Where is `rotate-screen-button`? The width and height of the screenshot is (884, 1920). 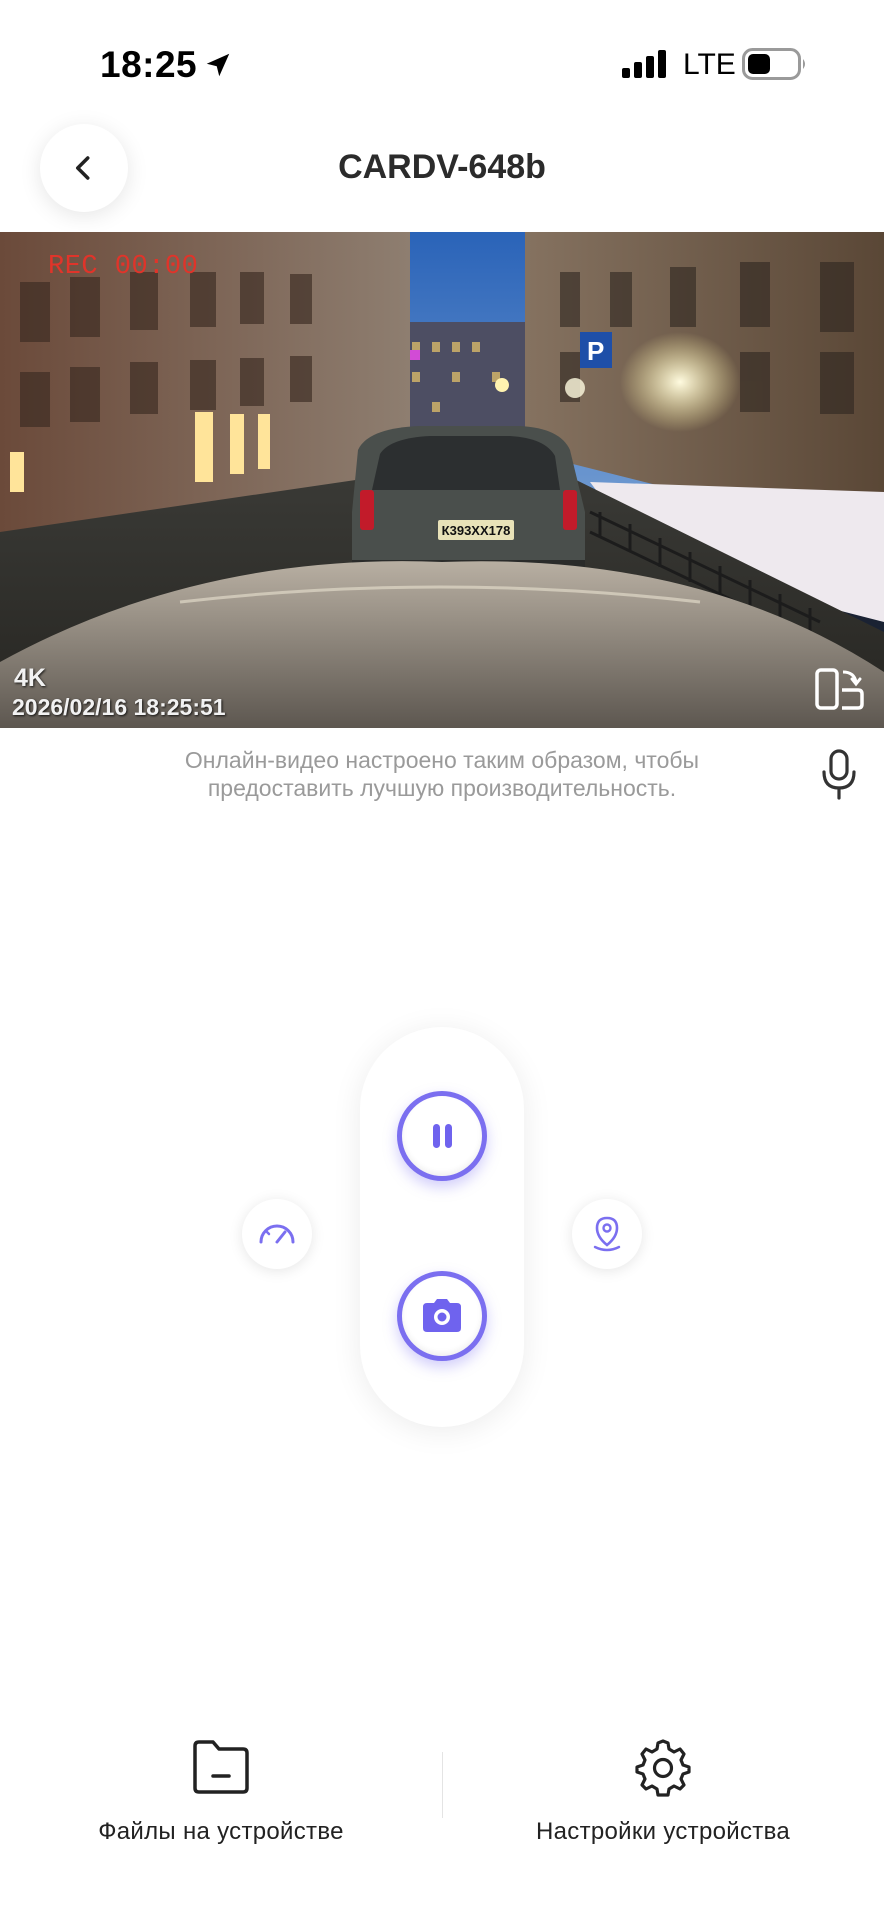 rotate-screen-button is located at coordinates (840, 689).